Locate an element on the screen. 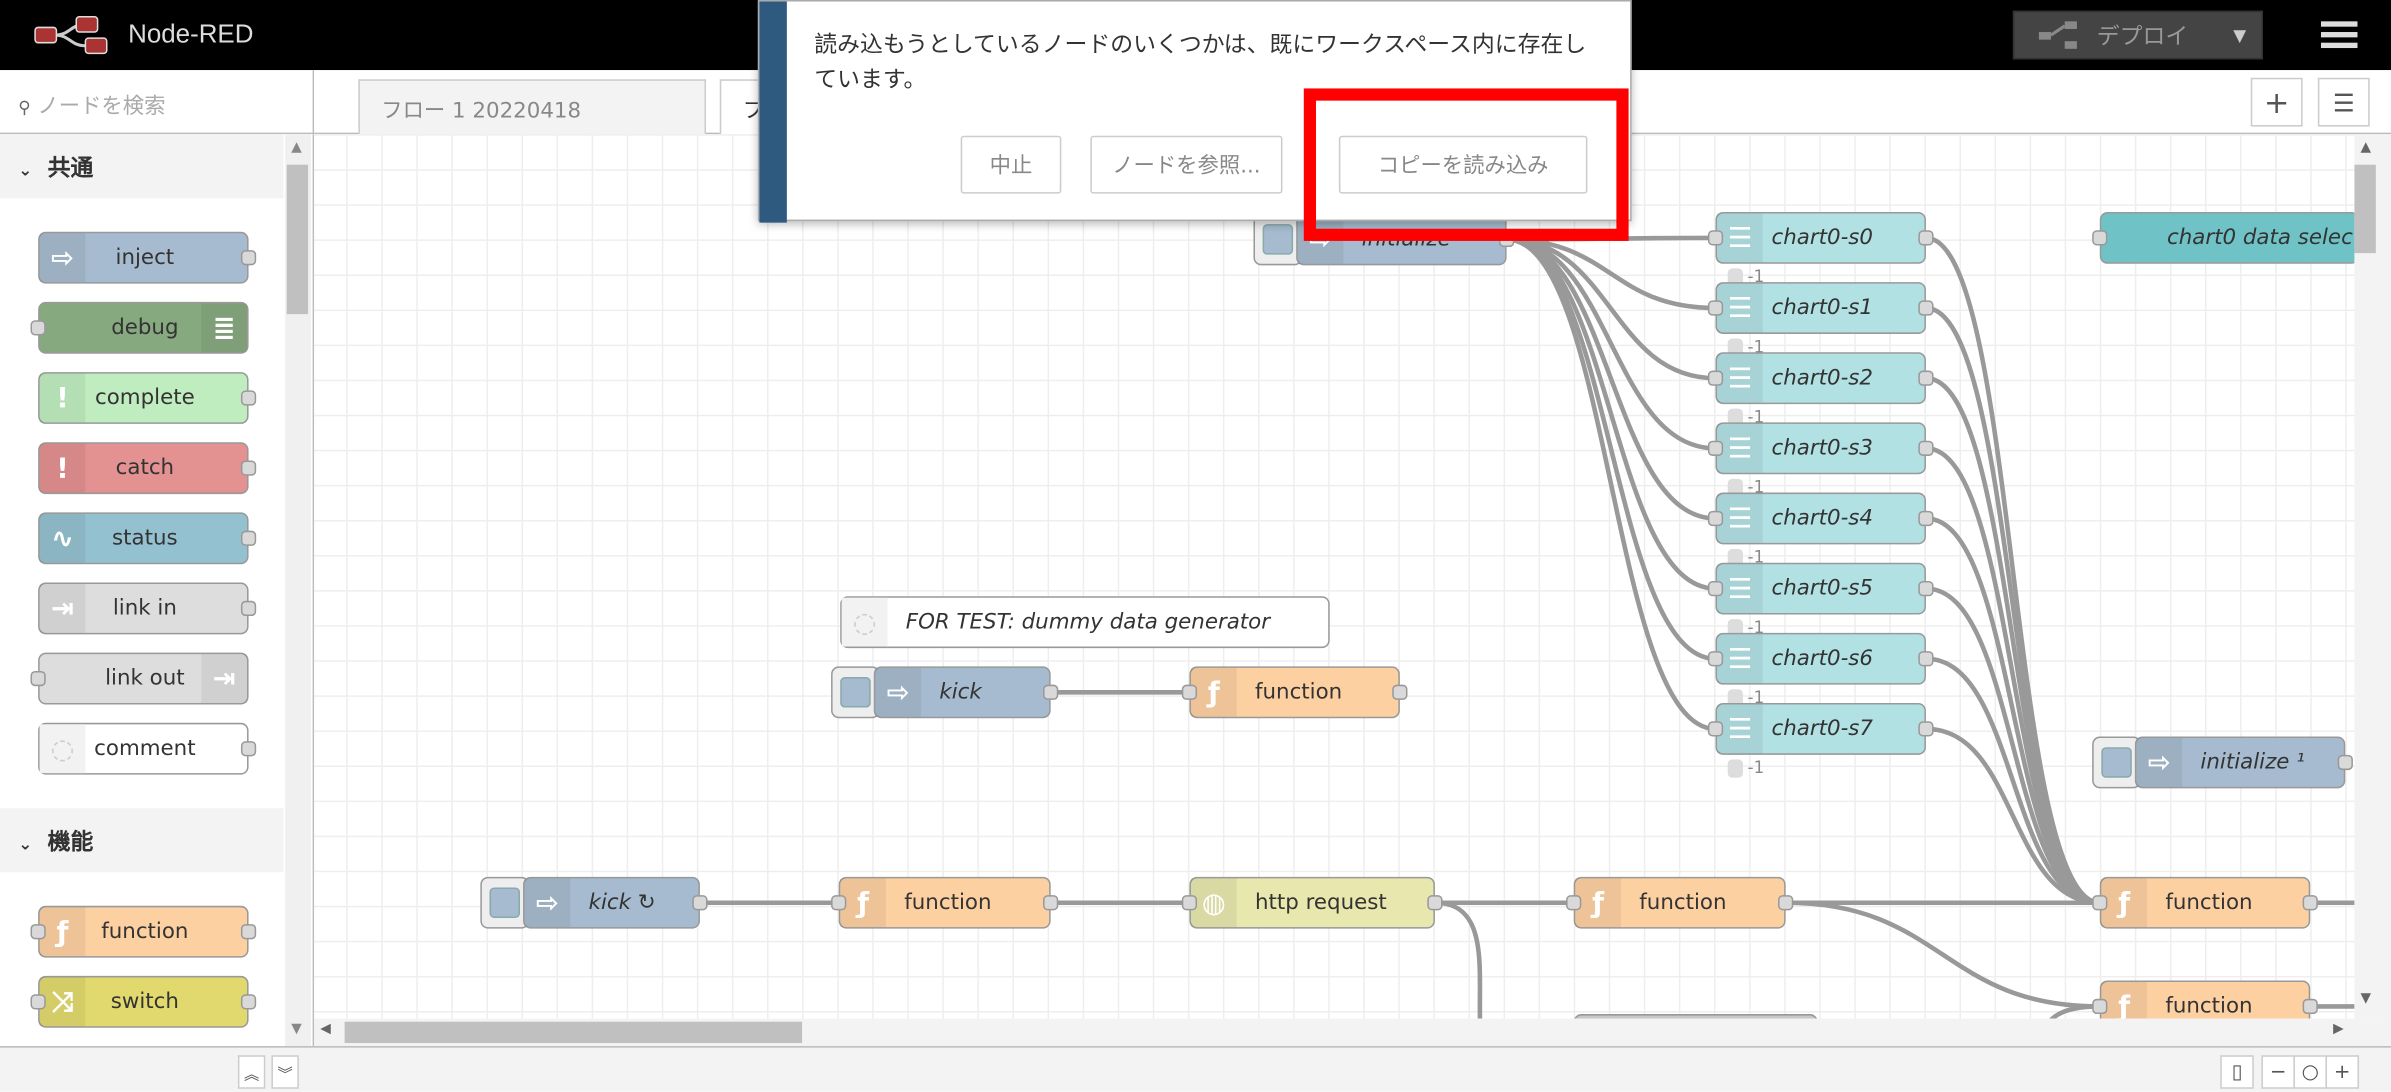 This screenshot has width=2391, height=1092. inject-node: ⇨ initialize ¹ is located at coordinates (2243, 762).